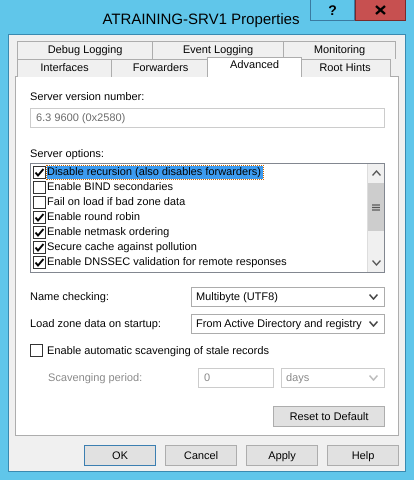  What do you see at coordinates (282, 455) in the screenshot?
I see `dialog-button: Apply` at bounding box center [282, 455].